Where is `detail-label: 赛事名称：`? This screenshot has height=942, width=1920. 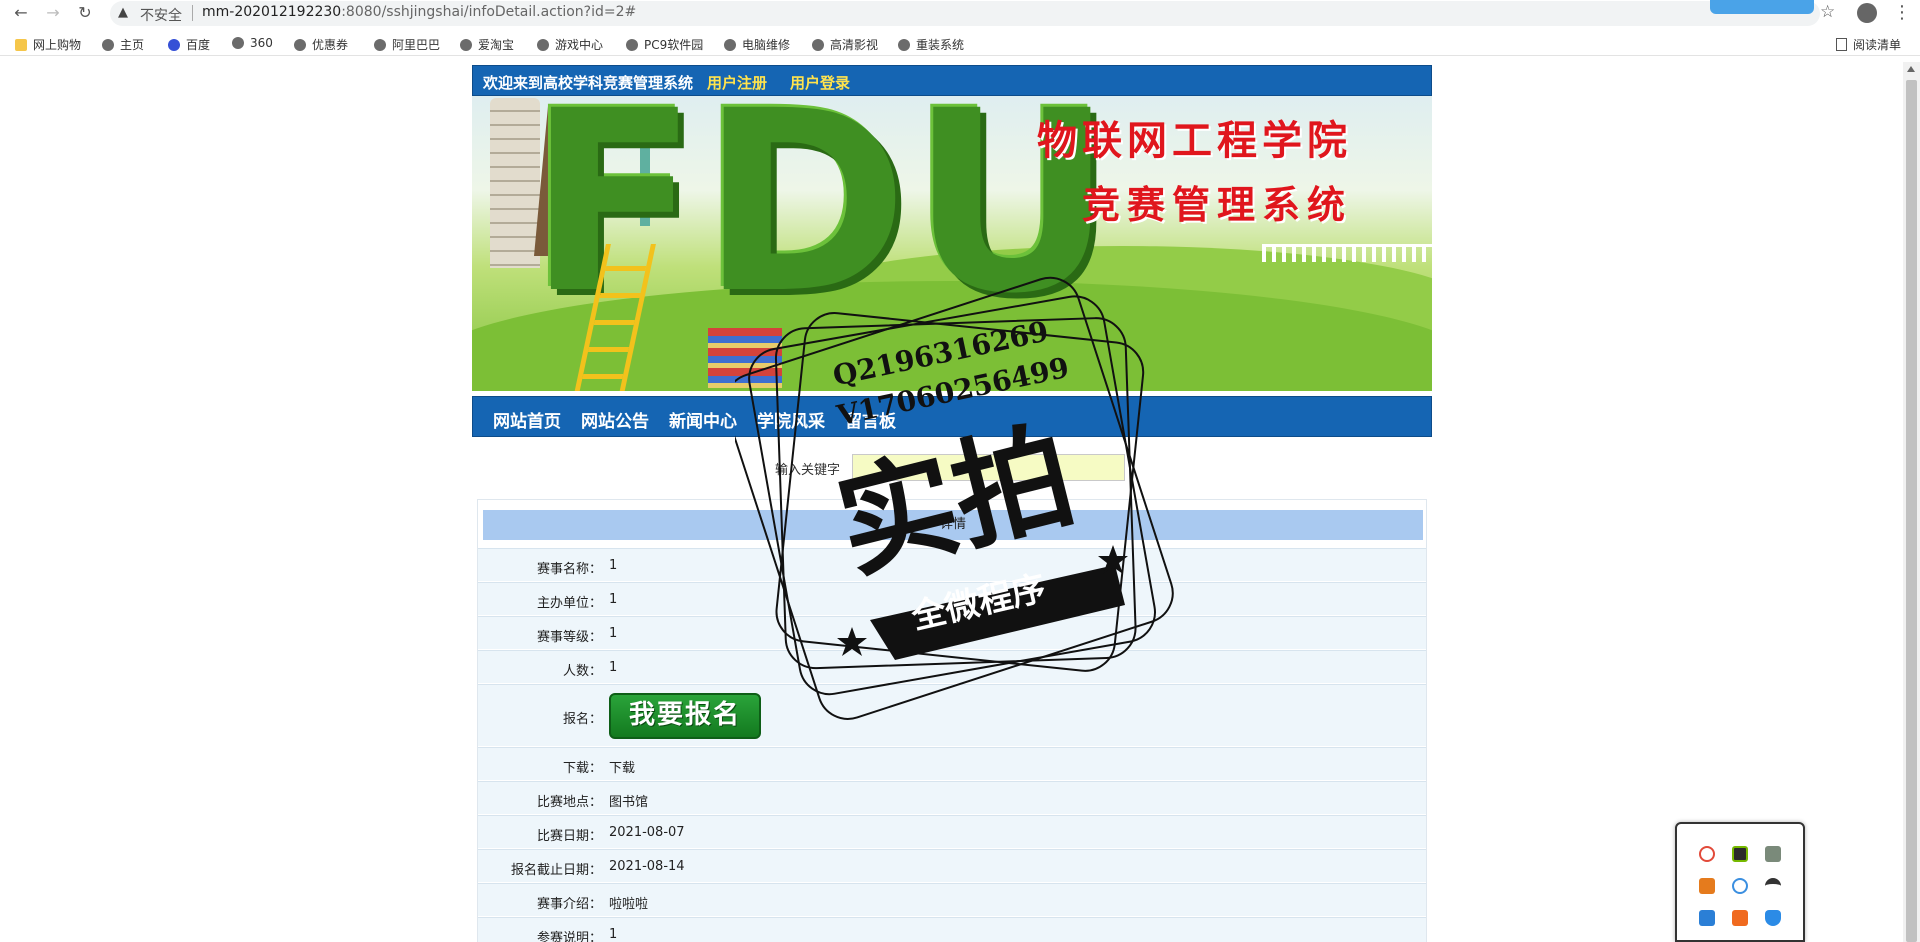
detail-label: 赛事名称： is located at coordinates (569, 569).